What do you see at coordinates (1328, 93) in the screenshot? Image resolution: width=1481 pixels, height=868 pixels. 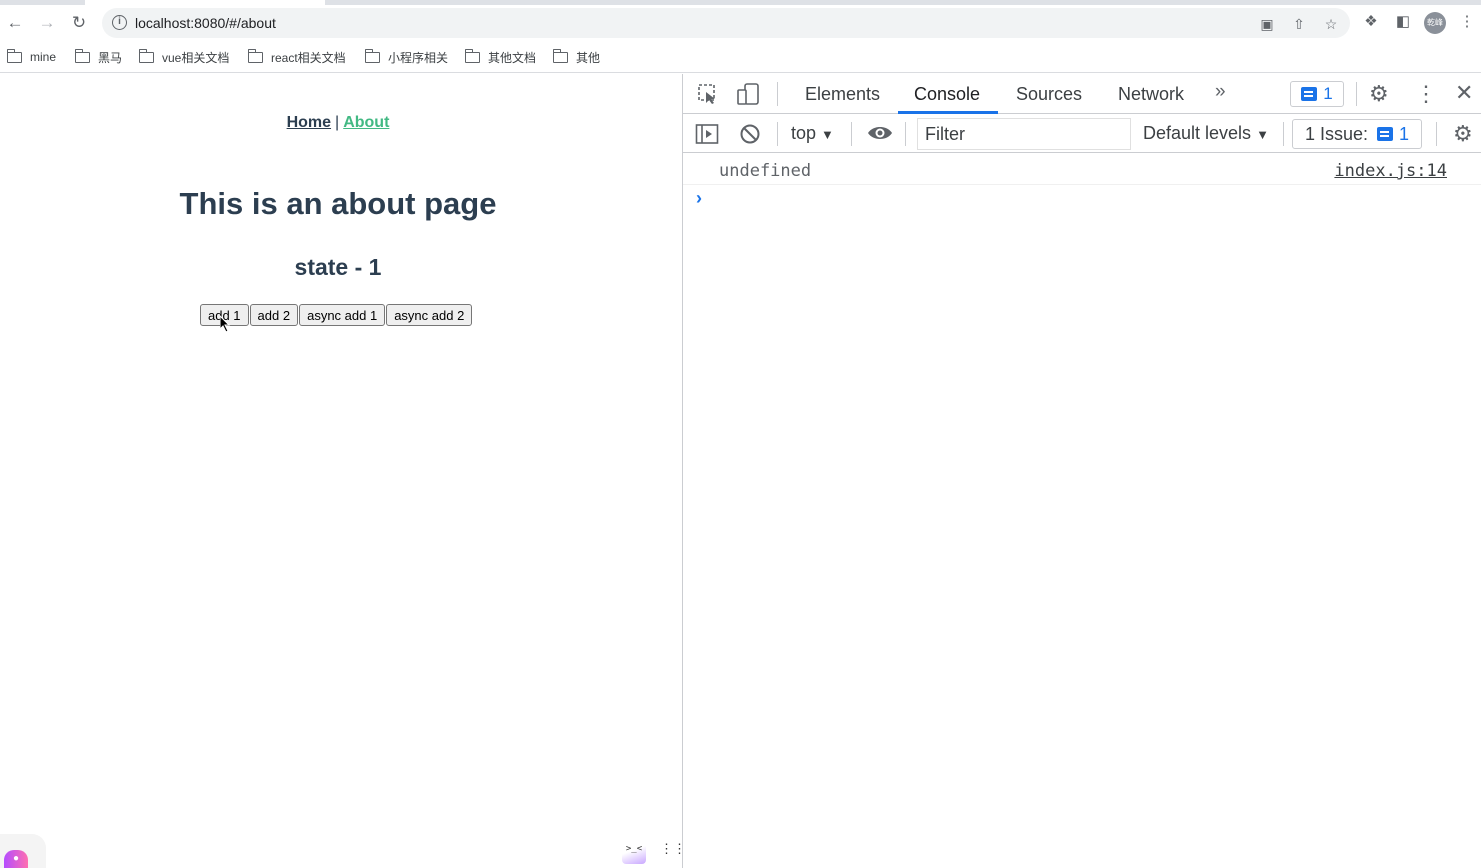 I see `message-count: 1` at bounding box center [1328, 93].